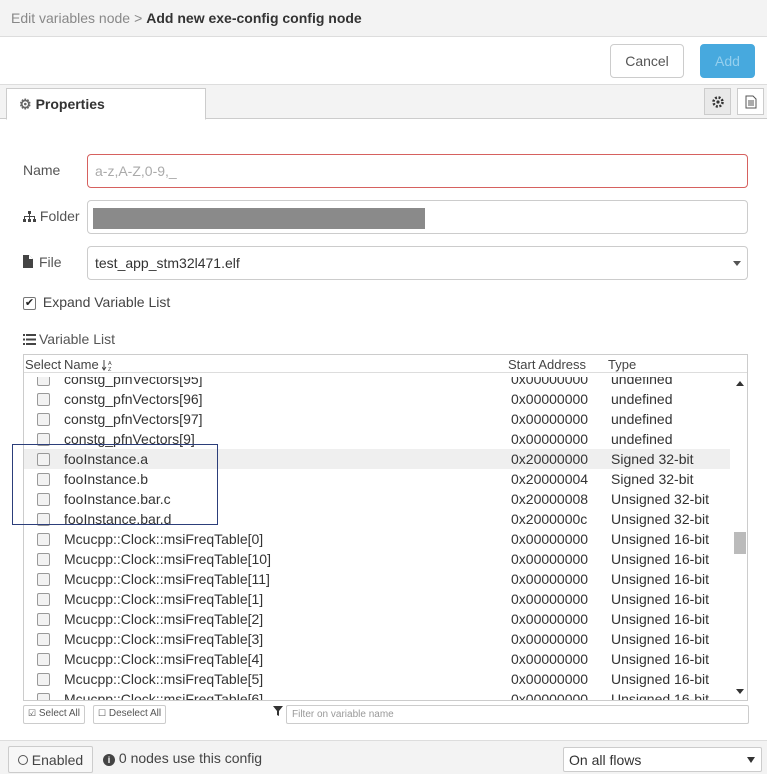 Image resolution: width=767 pixels, height=774 pixels. Describe the element at coordinates (135, 713) in the screenshot. I see `deselect-all-label: Deselect All` at that location.